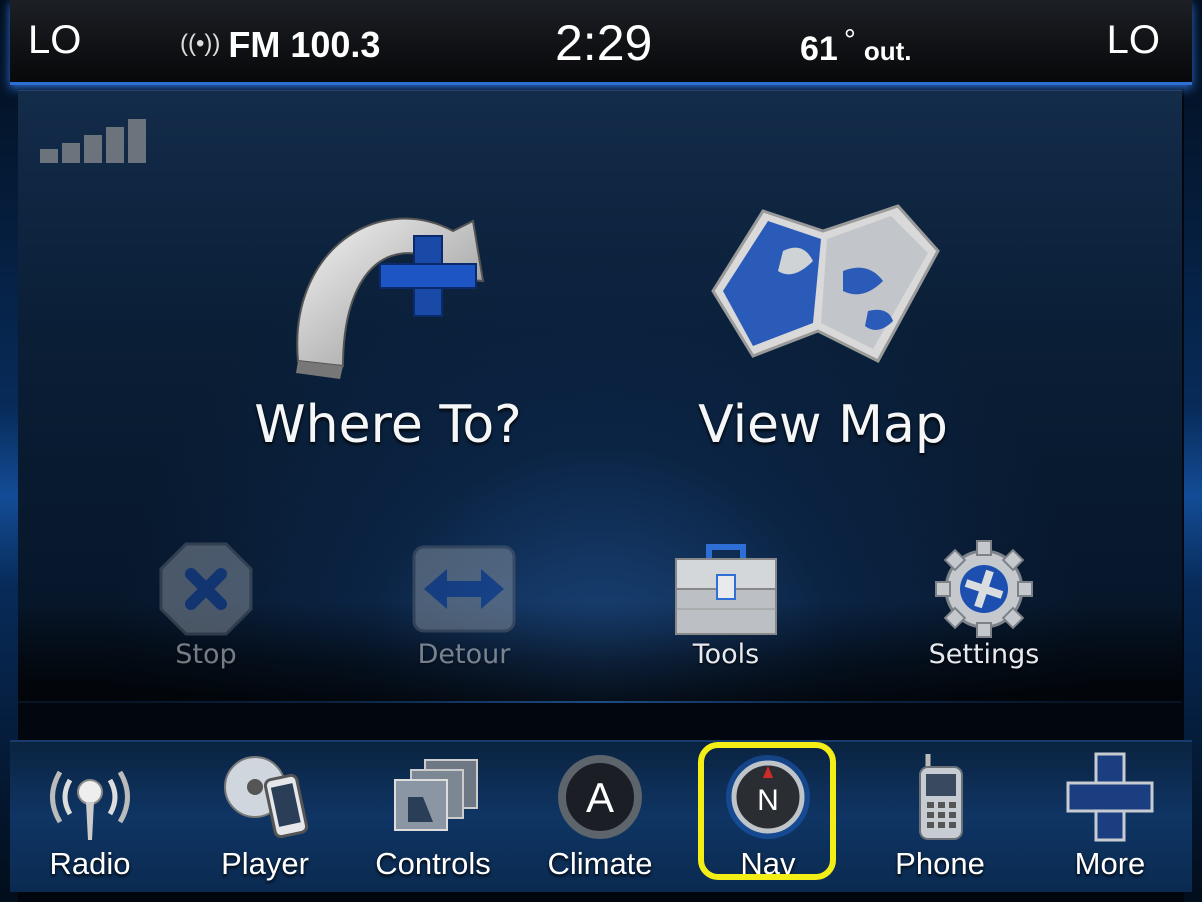 The image size is (1202, 902). Describe the element at coordinates (464, 654) in the screenshot. I see `detour-label: Detour` at that location.